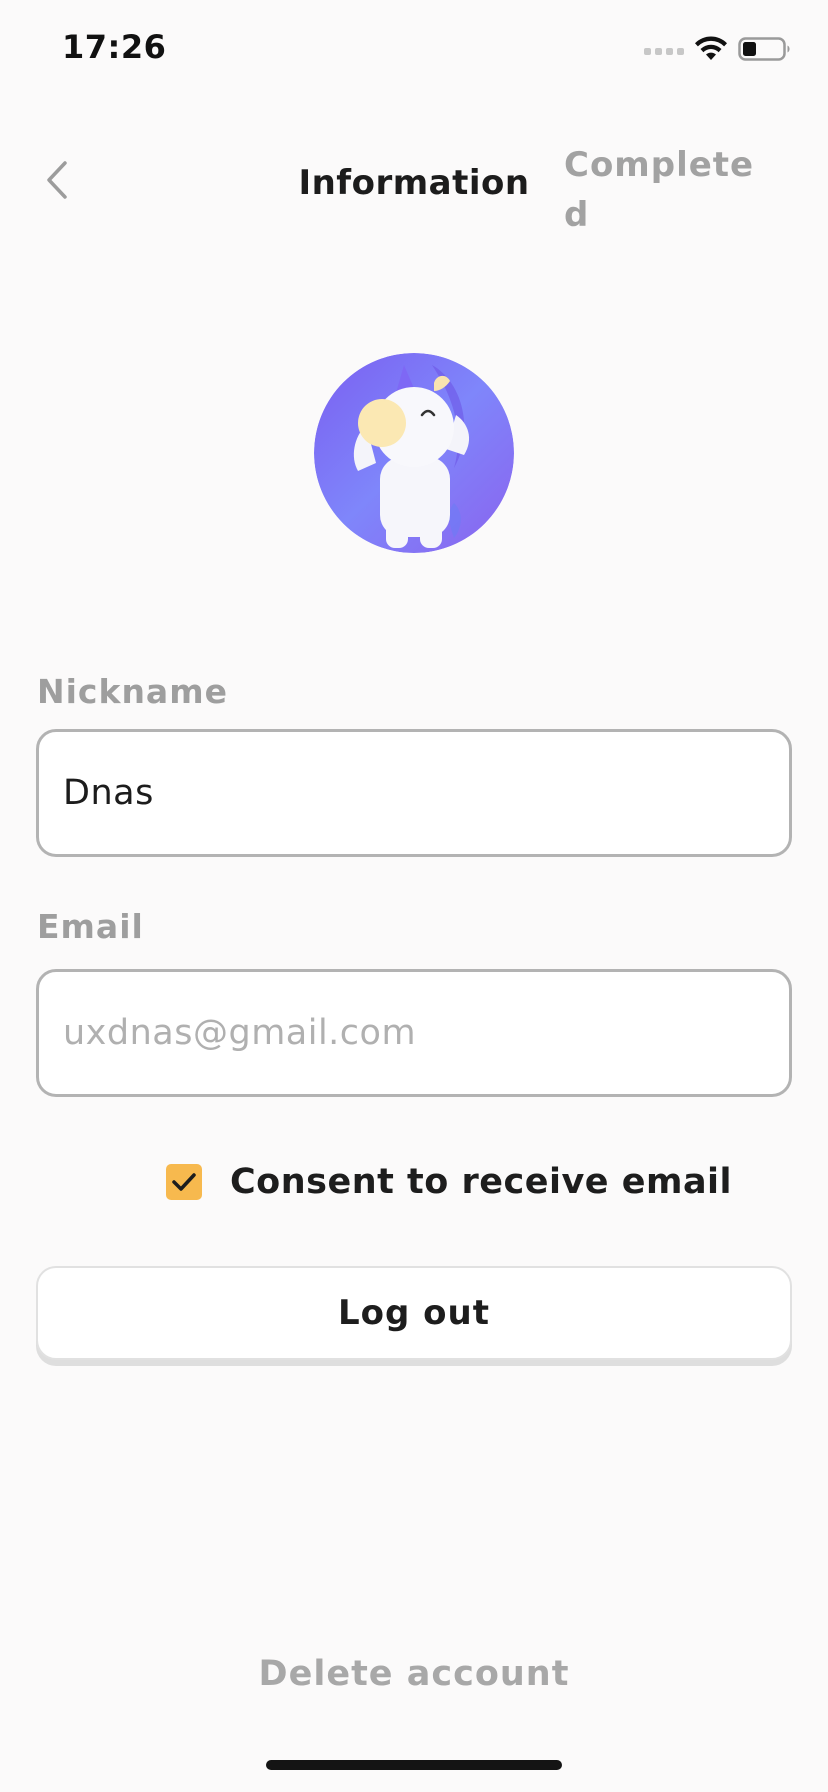 Image resolution: width=828 pixels, height=1792 pixels. What do you see at coordinates (481, 1182) in the screenshot?
I see `consent-label: Consent to receive email` at bounding box center [481, 1182].